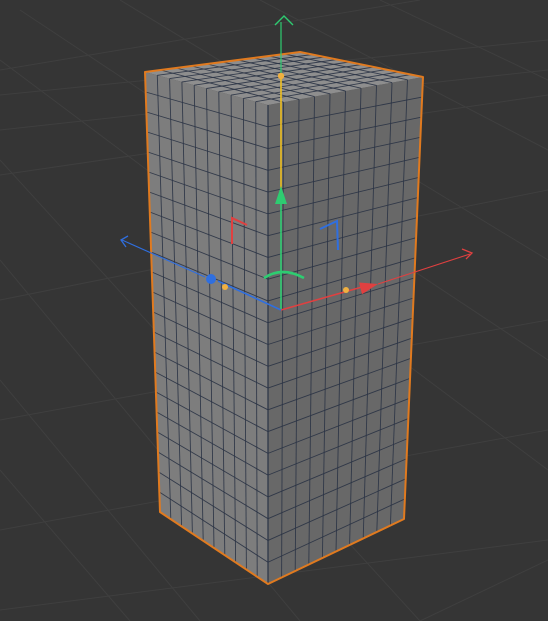 This screenshot has width=548, height=621. What do you see at coordinates (346, 290) in the screenshot?
I see `x-axis-handle-dot` at bounding box center [346, 290].